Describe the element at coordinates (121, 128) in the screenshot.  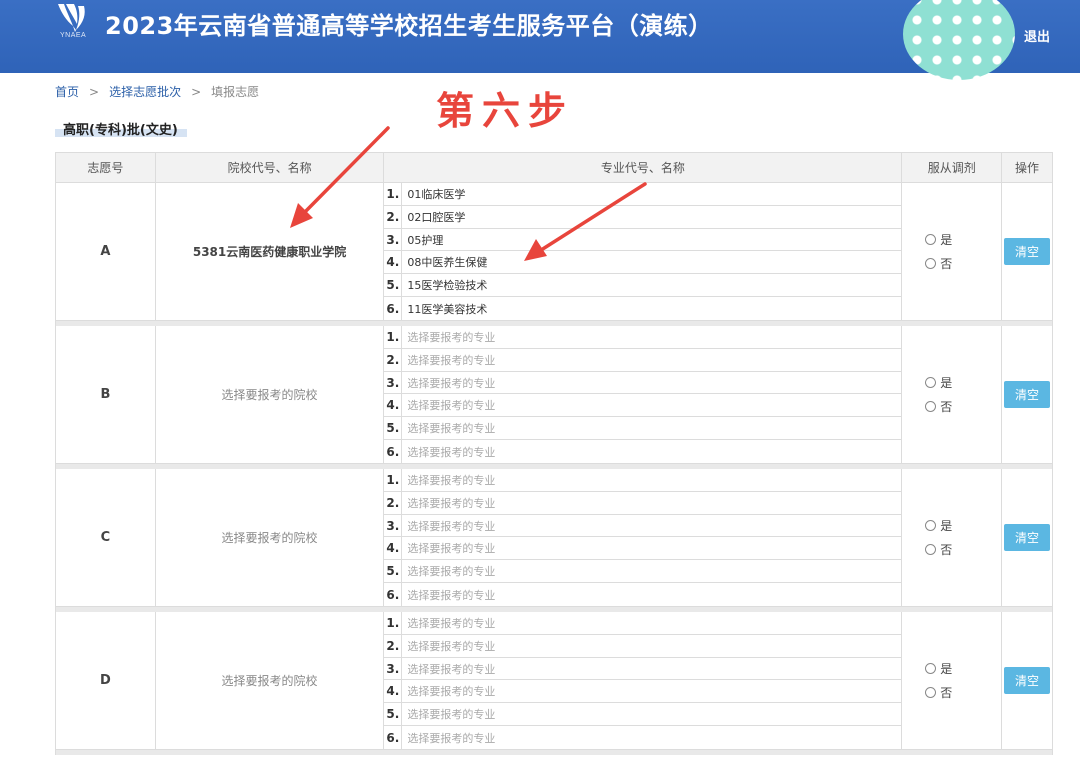
I see `batch-title: 高职(专科)批(文史)` at that location.